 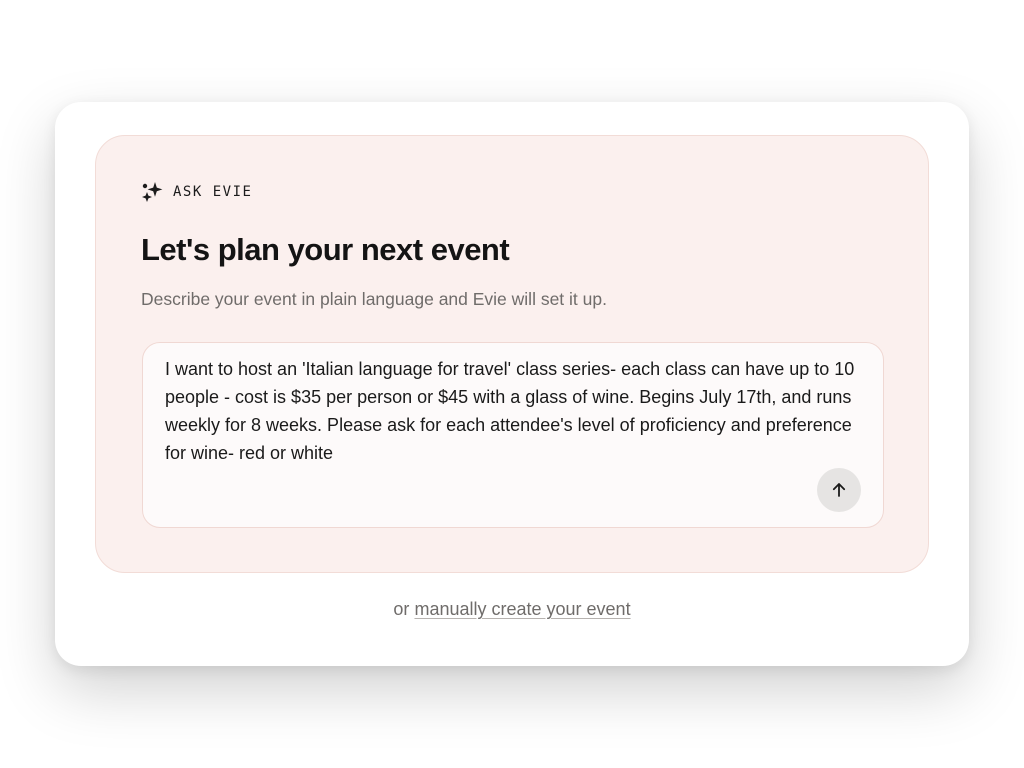 I want to click on ask-evie-eyebrow: ASK EVIE, so click(x=196, y=192).